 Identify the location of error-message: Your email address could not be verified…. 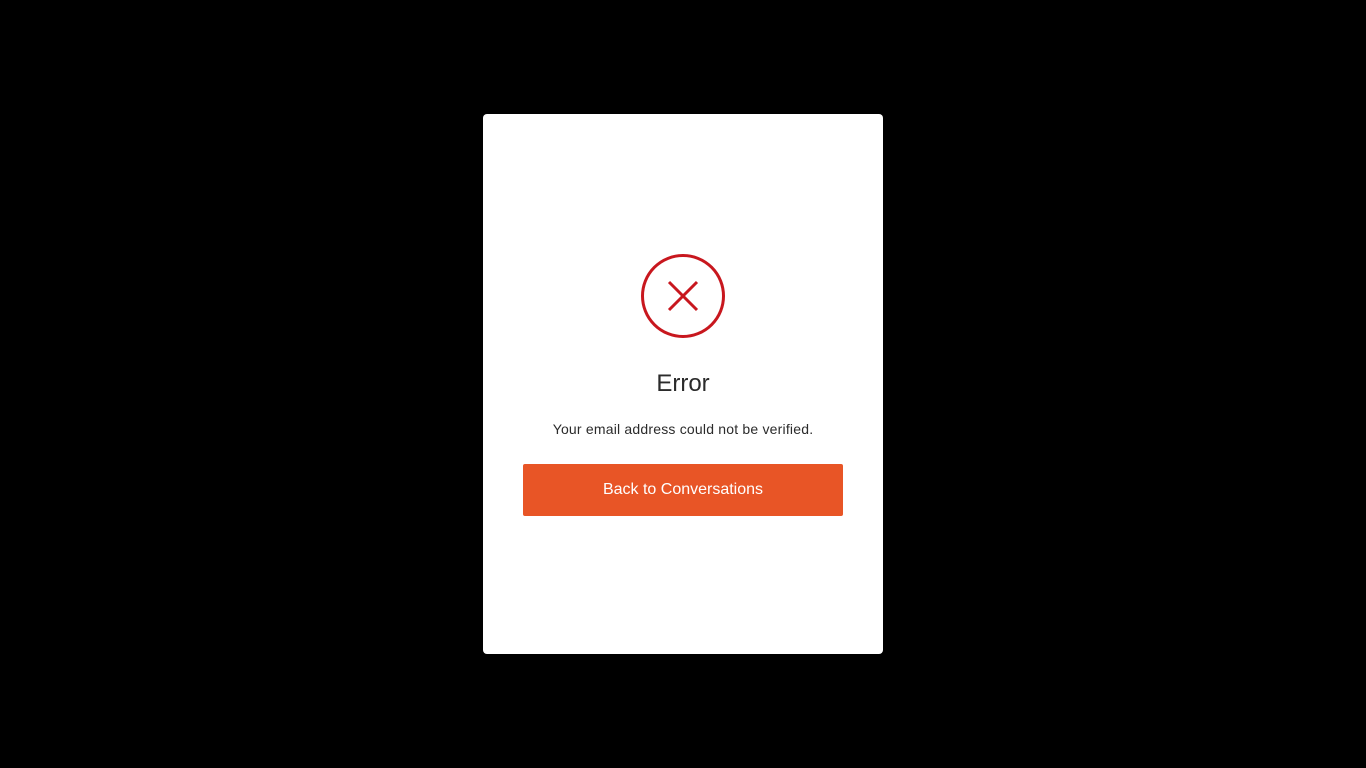
(683, 429).